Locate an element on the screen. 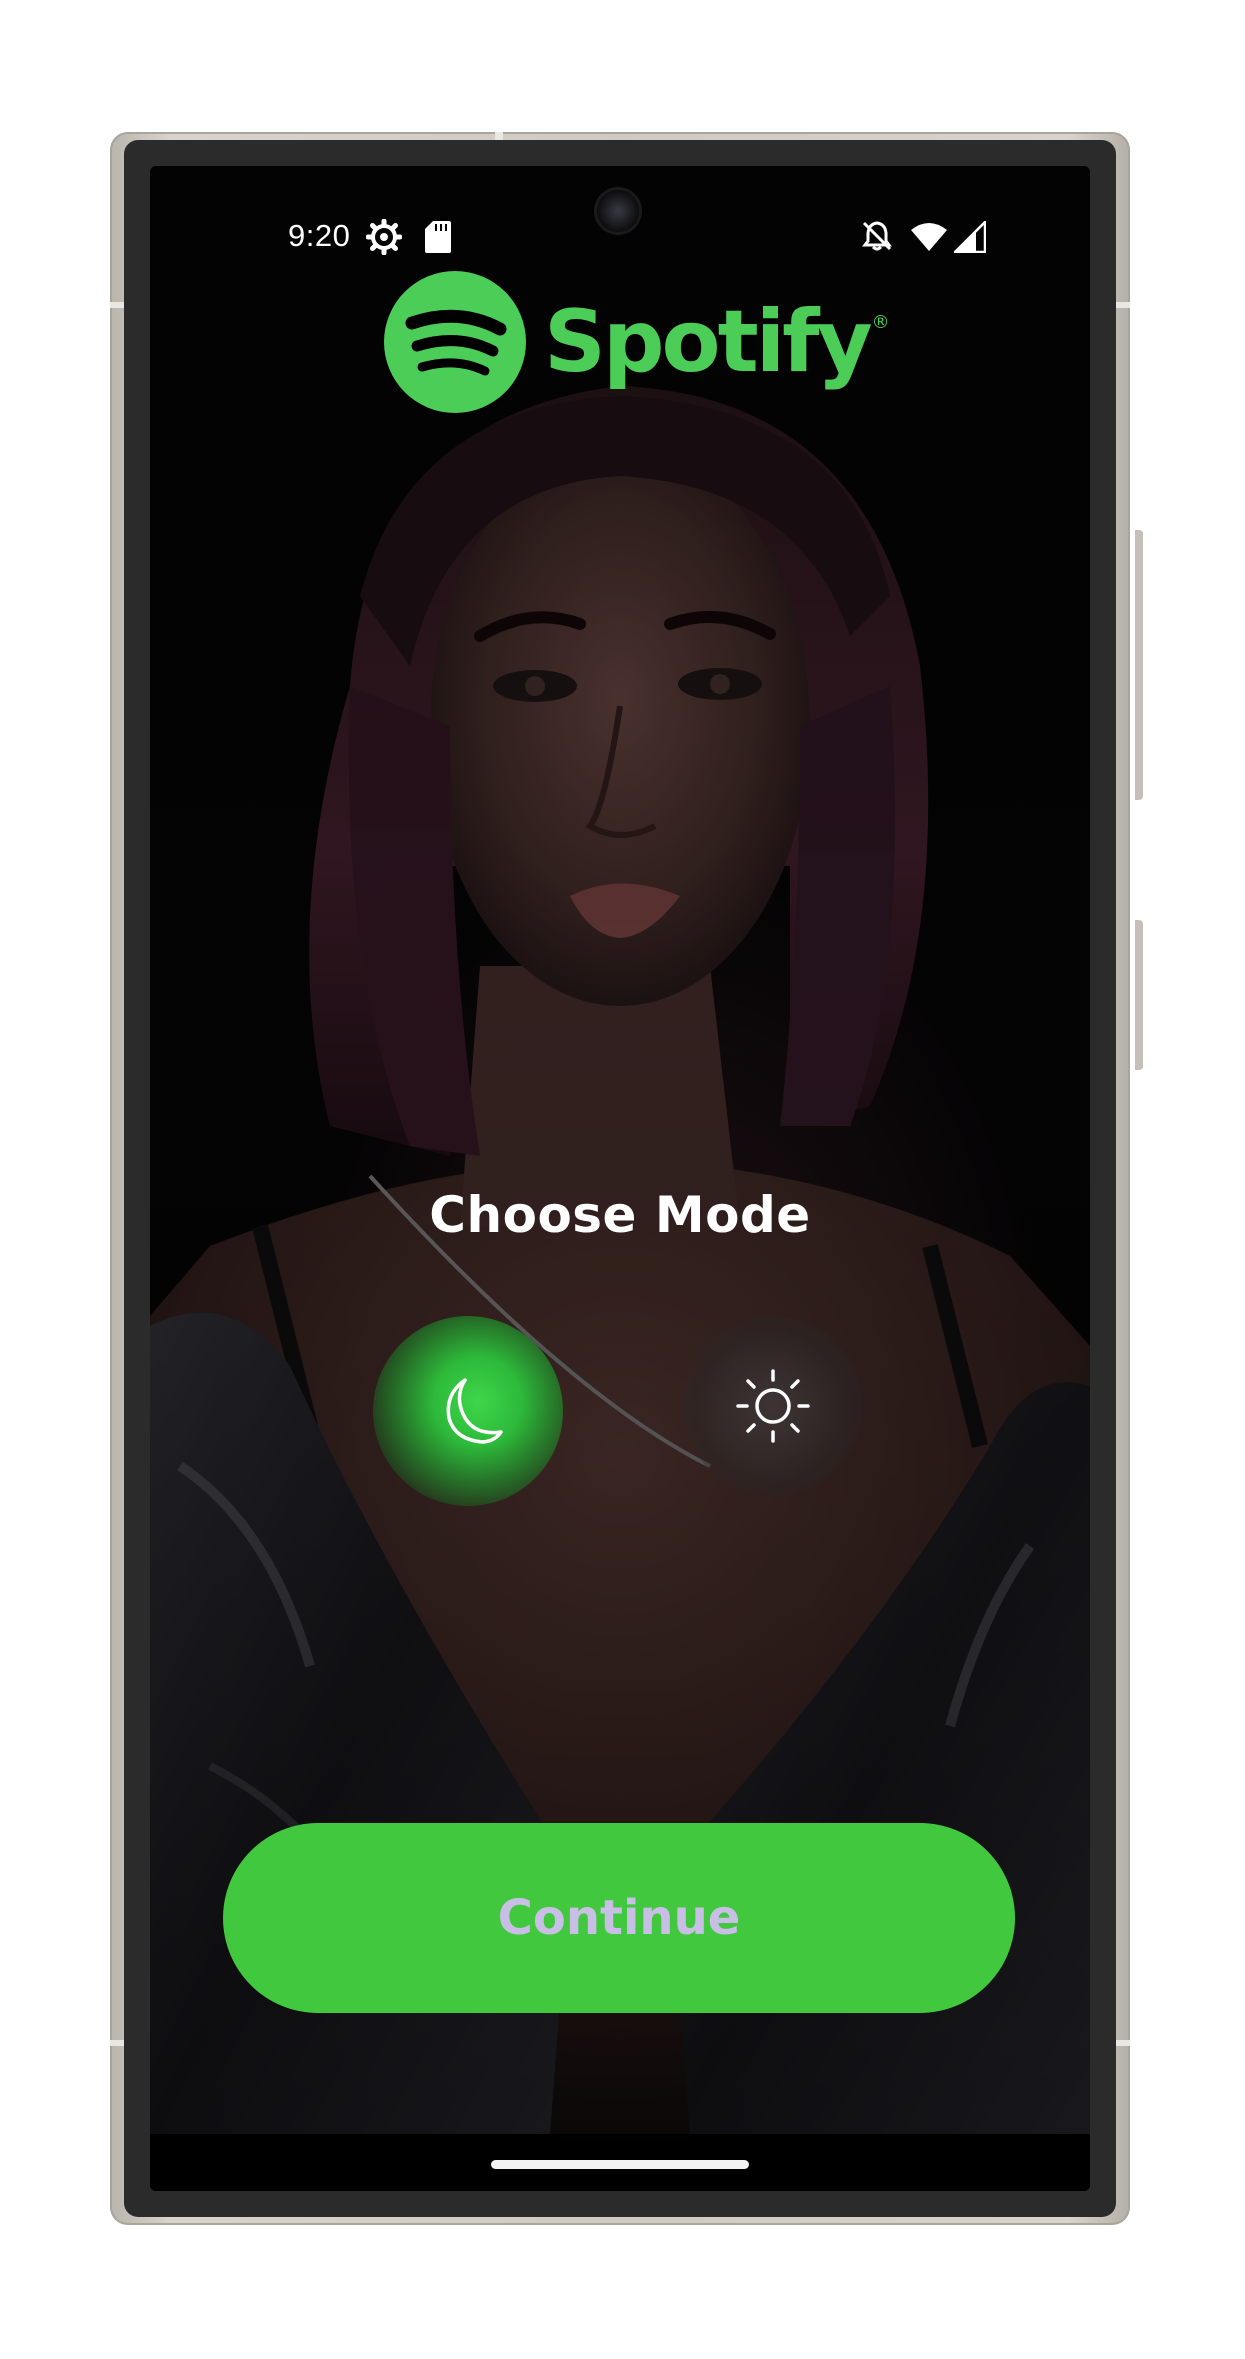 This screenshot has height=2359, width=1245. continue-button: Continue is located at coordinates (619, 1918).